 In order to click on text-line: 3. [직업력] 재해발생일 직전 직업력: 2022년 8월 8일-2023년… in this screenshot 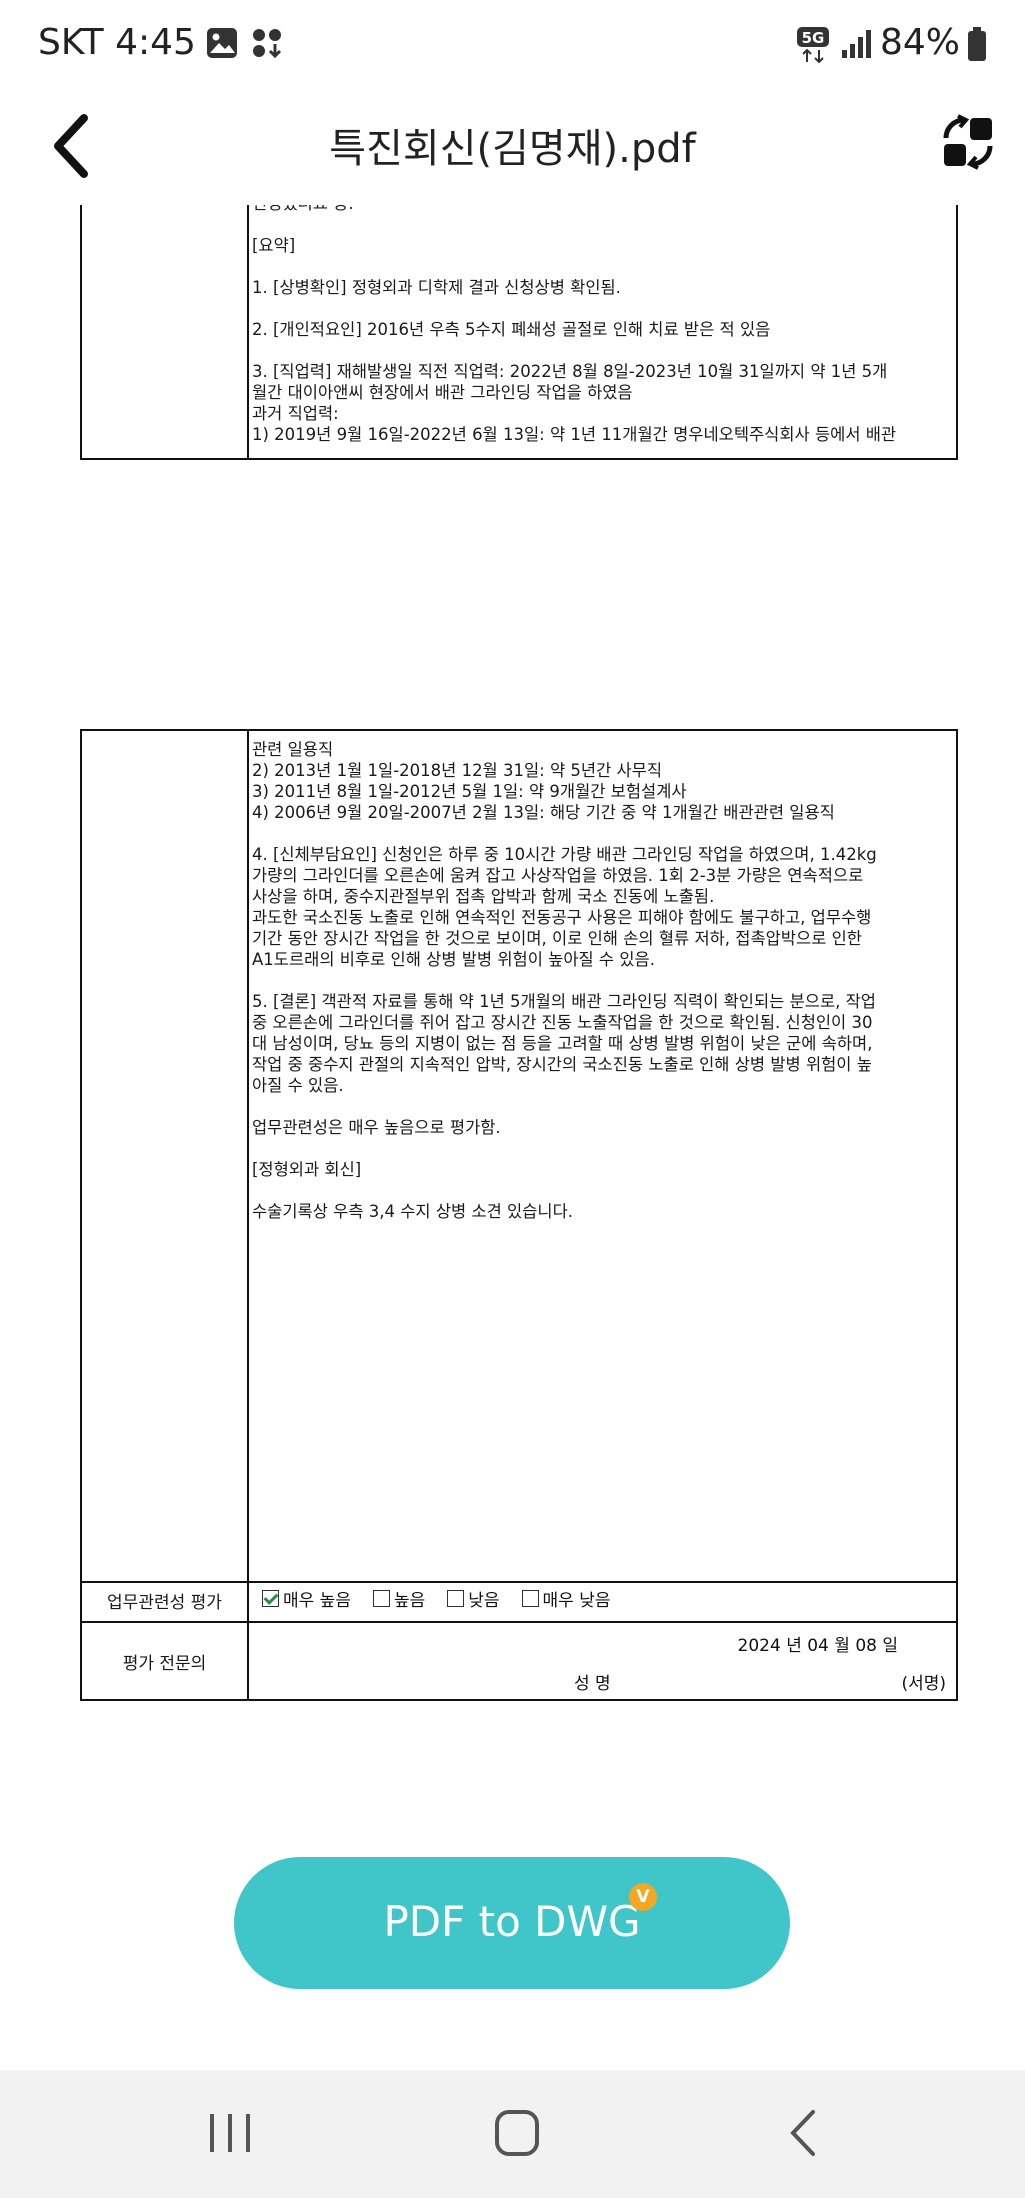, I will do `click(570, 371)`.